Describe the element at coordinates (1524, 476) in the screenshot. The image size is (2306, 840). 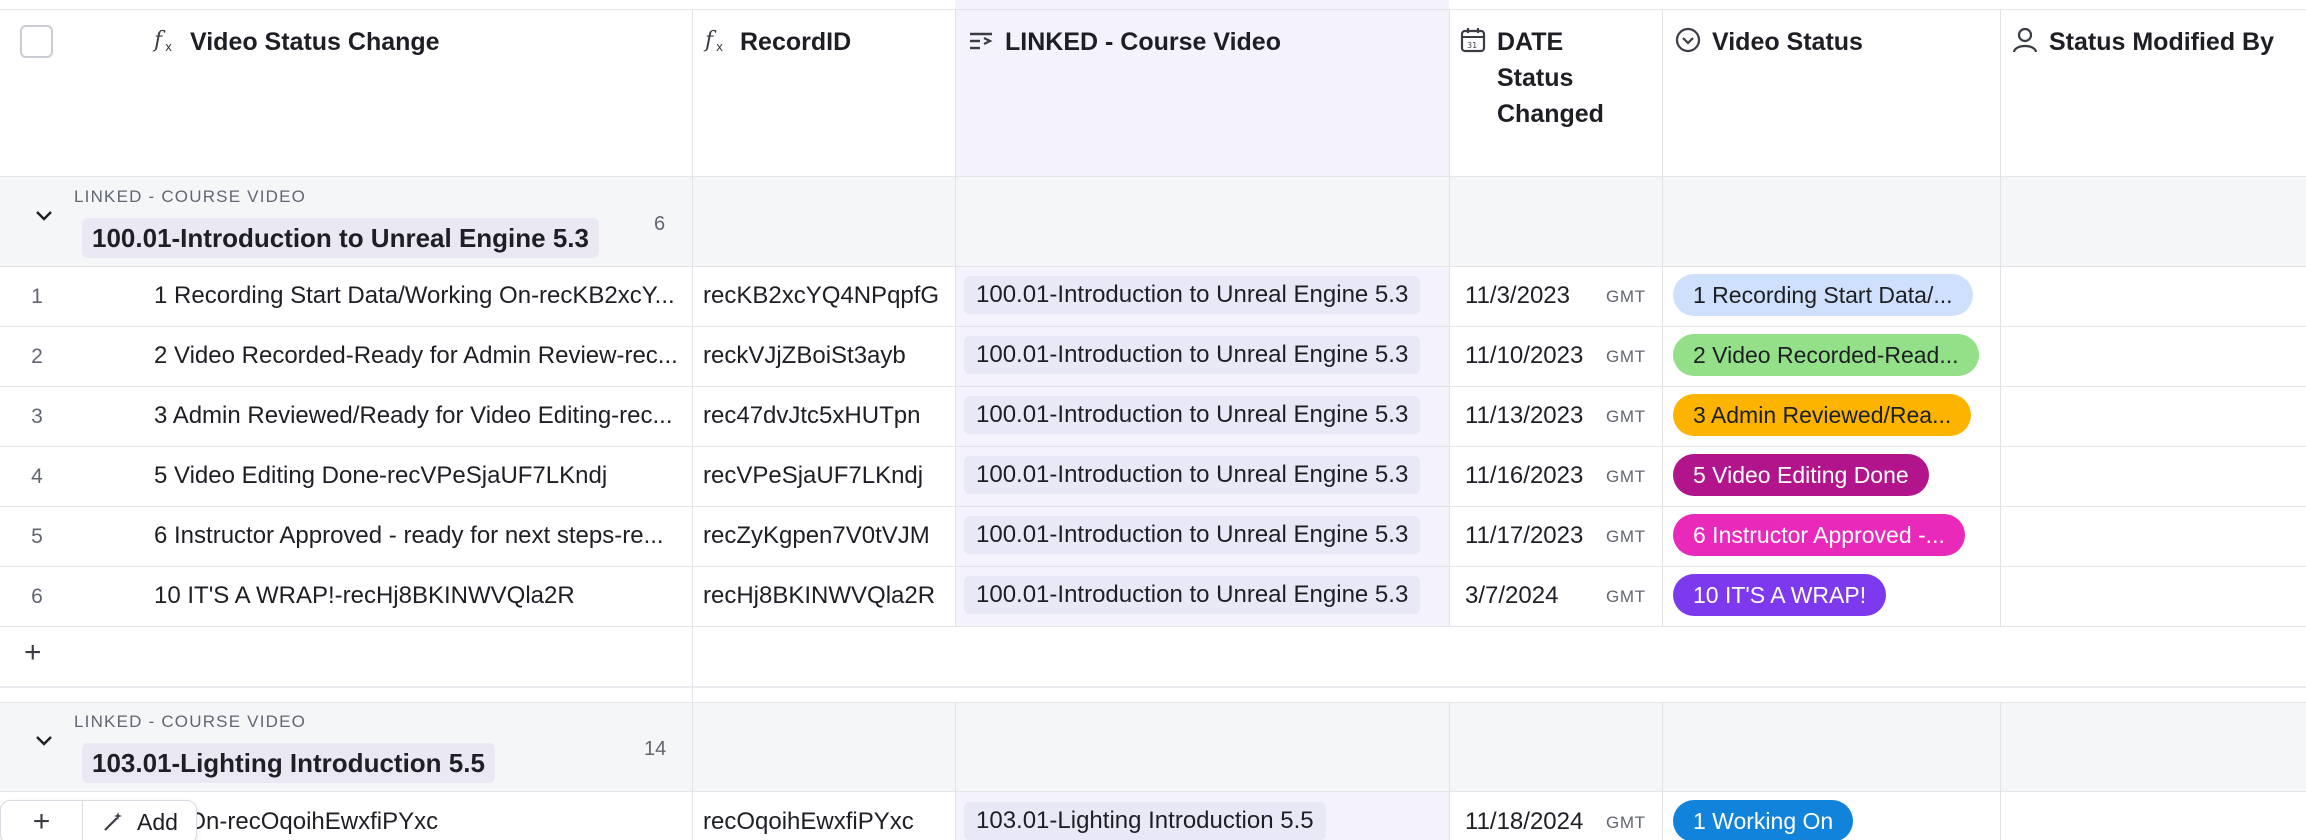
I see `date-cell: 11/16/2023` at that location.